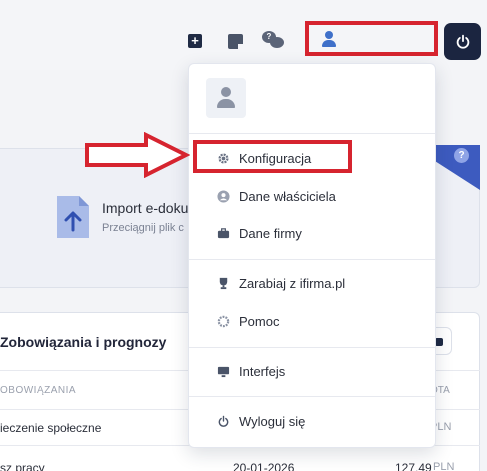 Image resolution: width=487 pixels, height=471 pixels. What do you see at coordinates (273, 41) in the screenshot?
I see `chat-help-icon: ?` at bounding box center [273, 41].